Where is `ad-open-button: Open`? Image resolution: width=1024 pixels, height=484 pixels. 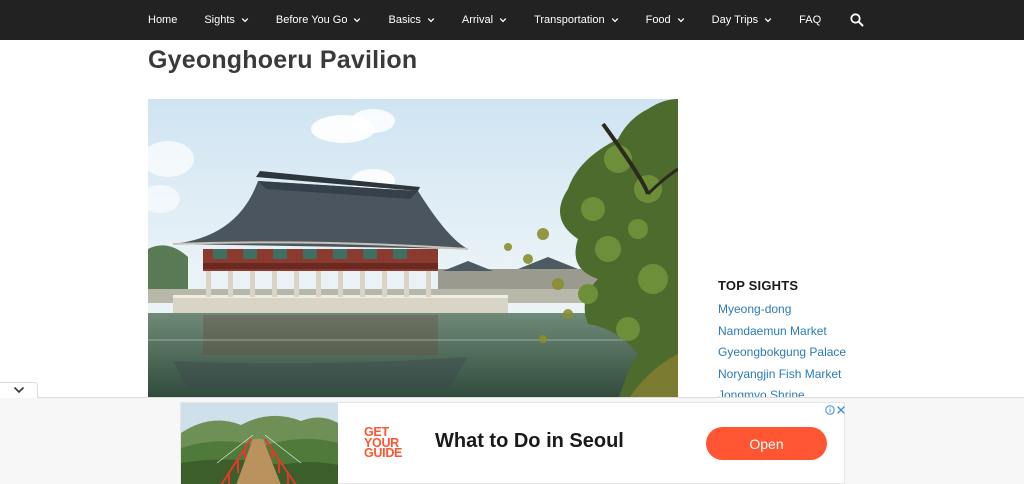 ad-open-button: Open is located at coordinates (766, 443).